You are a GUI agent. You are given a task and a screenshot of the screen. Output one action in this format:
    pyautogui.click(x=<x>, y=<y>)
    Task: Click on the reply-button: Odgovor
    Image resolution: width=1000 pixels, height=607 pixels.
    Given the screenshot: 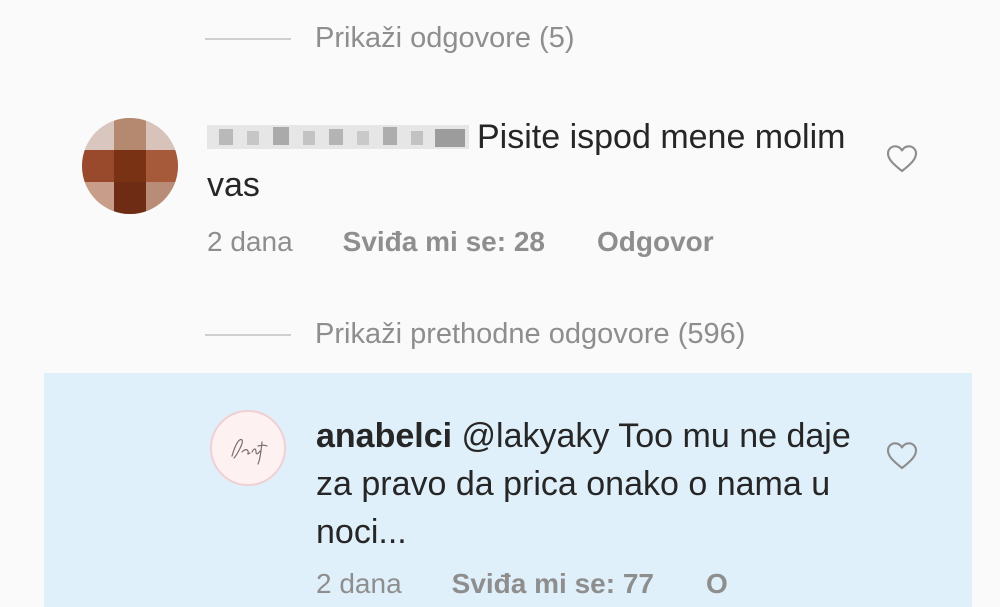 What is the action you would take?
    pyautogui.click(x=655, y=242)
    